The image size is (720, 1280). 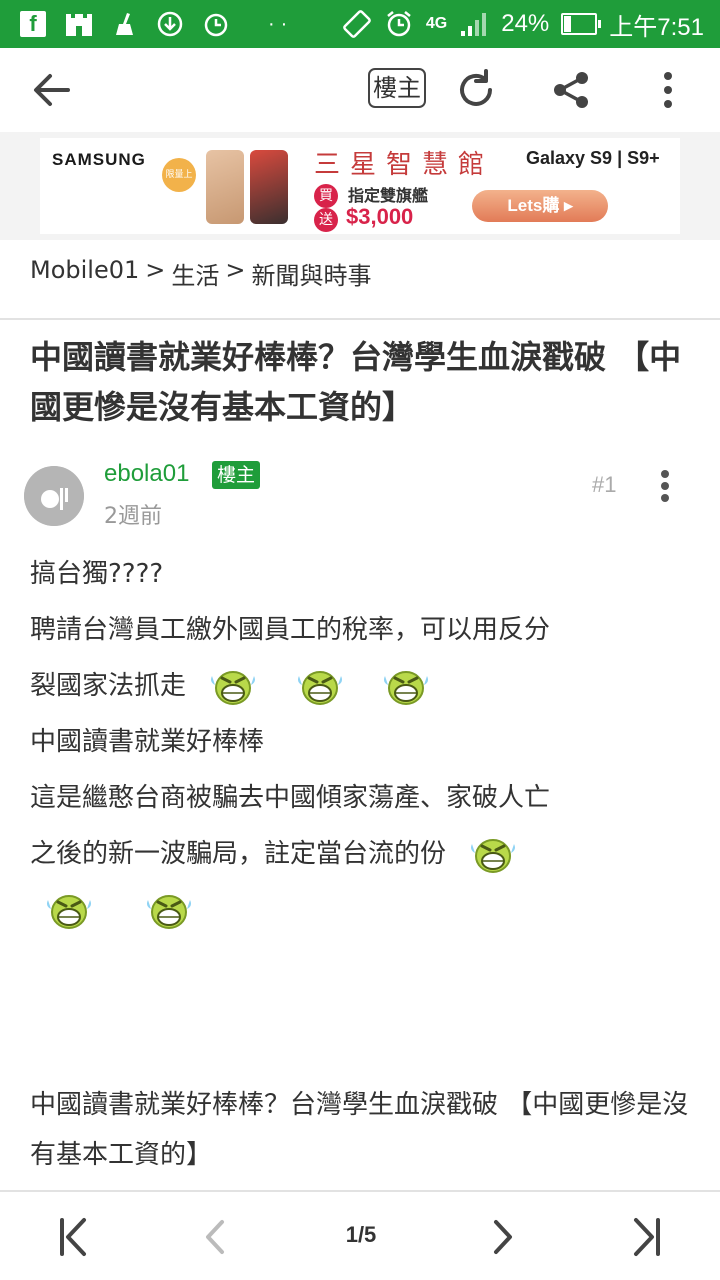 What do you see at coordinates (380, 216) in the screenshot?
I see `ad-price: $3,000` at bounding box center [380, 216].